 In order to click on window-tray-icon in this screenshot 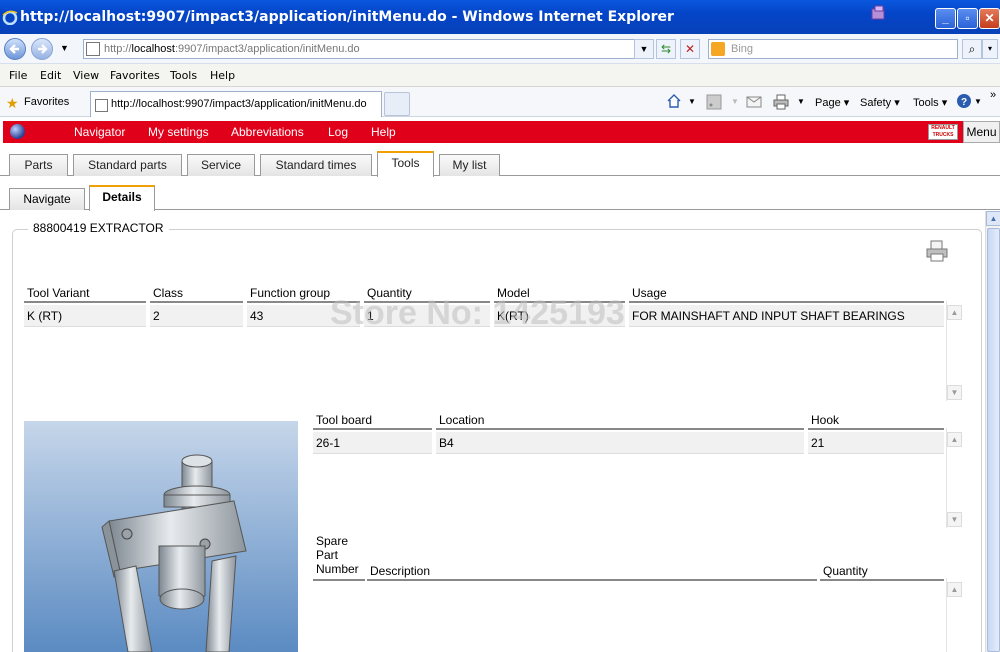, I will do `click(878, 12)`.